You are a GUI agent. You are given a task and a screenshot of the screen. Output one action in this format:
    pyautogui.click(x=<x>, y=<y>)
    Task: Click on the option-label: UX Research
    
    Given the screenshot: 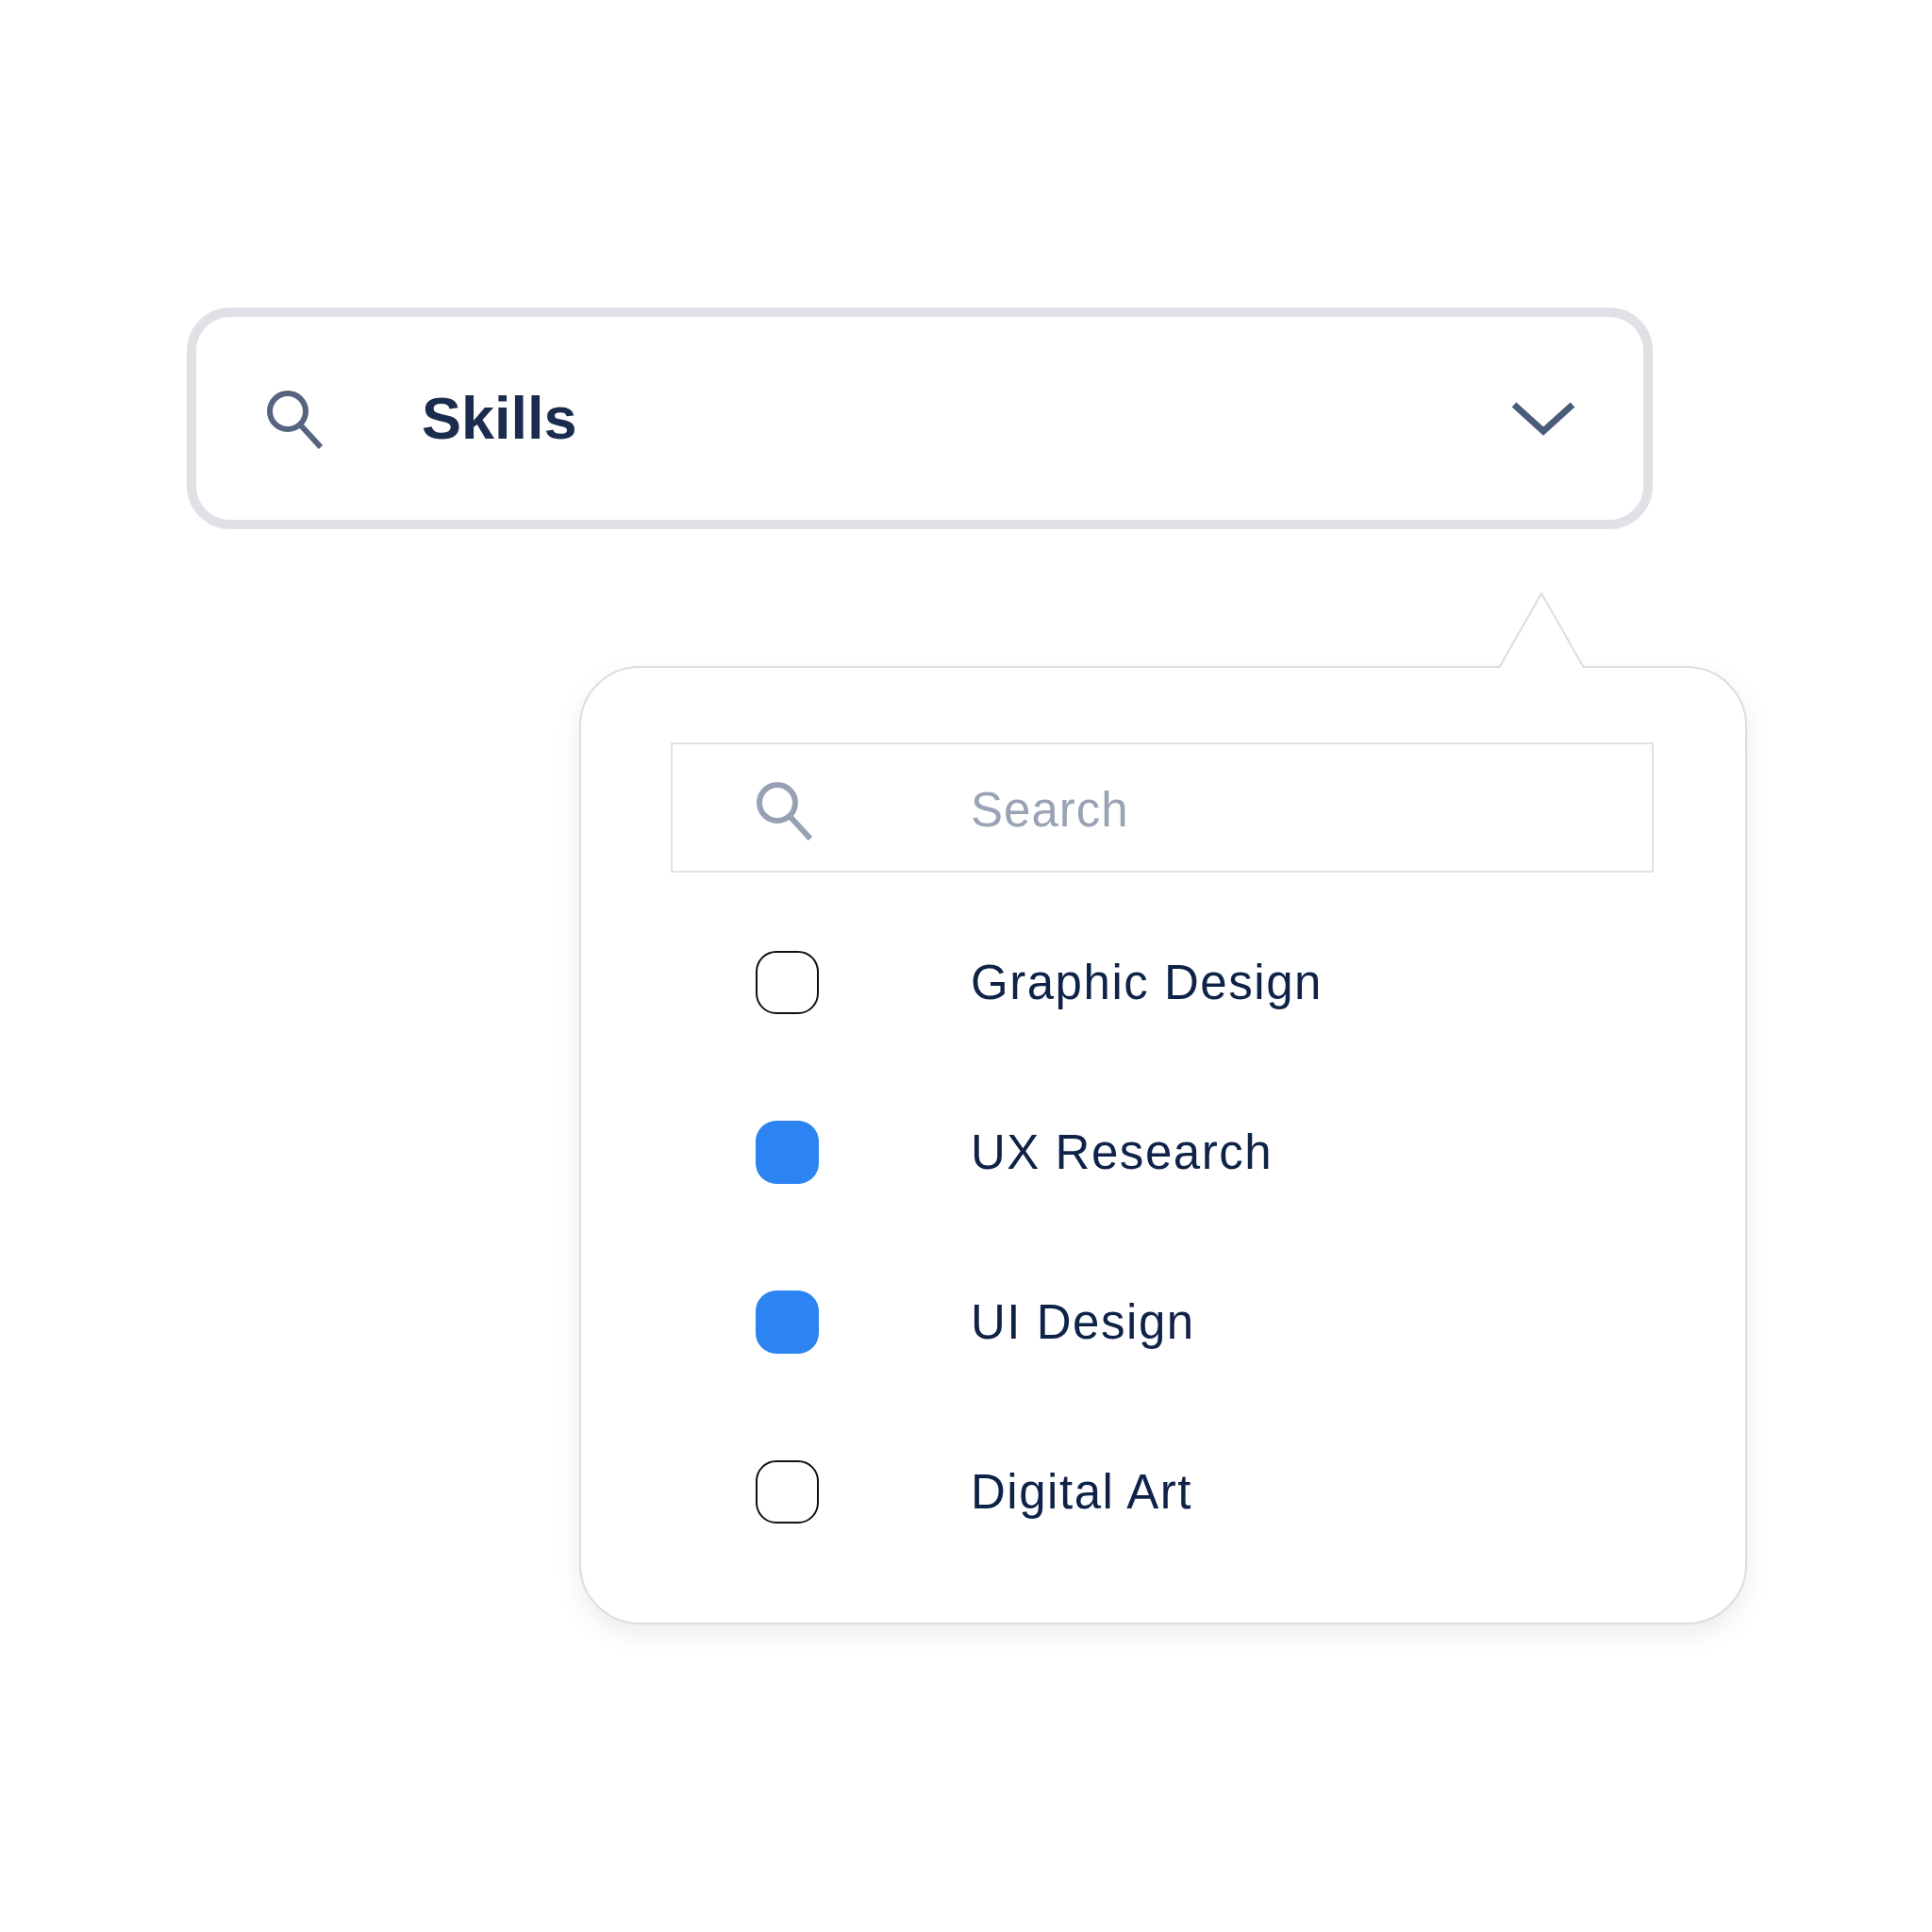 What is the action you would take?
    pyautogui.click(x=1123, y=1152)
    